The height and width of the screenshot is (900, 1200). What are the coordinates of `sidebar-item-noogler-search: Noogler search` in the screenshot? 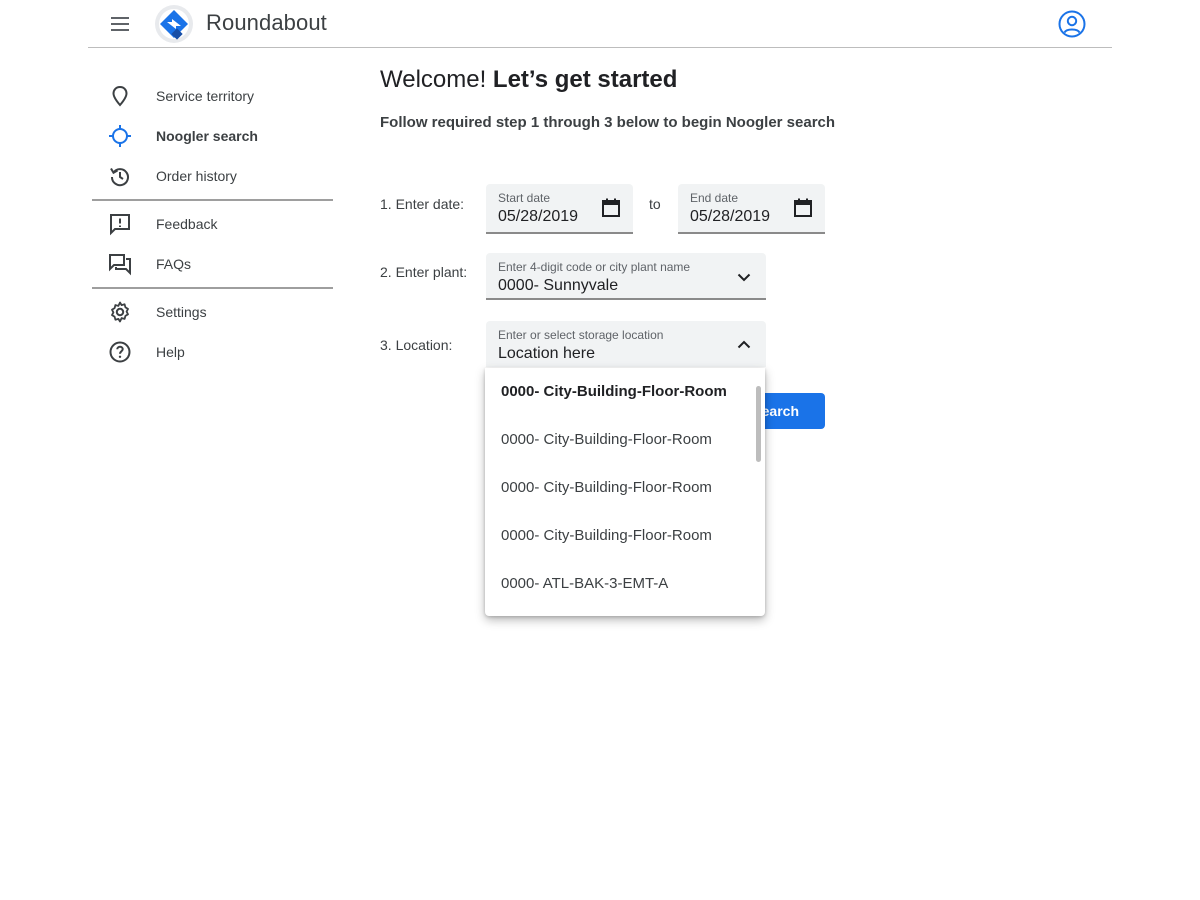 It's located at (212, 136).